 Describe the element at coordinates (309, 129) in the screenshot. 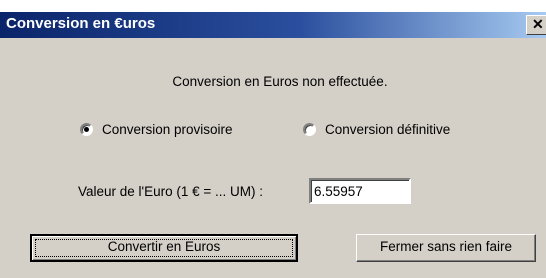

I see `radio-definitive-circle` at that location.